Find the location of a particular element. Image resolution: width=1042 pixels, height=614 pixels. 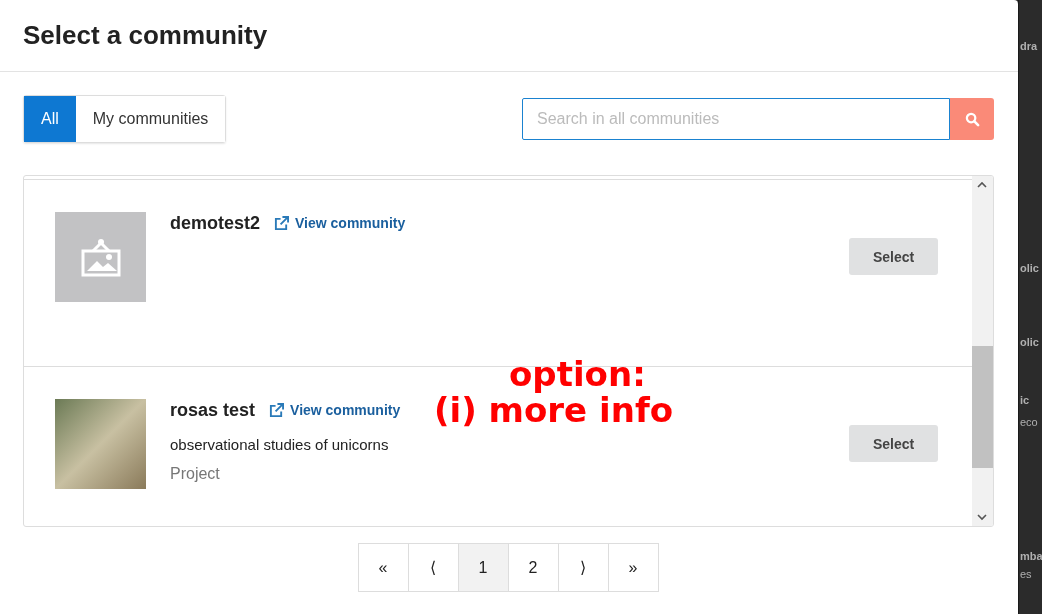

community-description: observational studies of unicorns is located at coordinates (280, 444).